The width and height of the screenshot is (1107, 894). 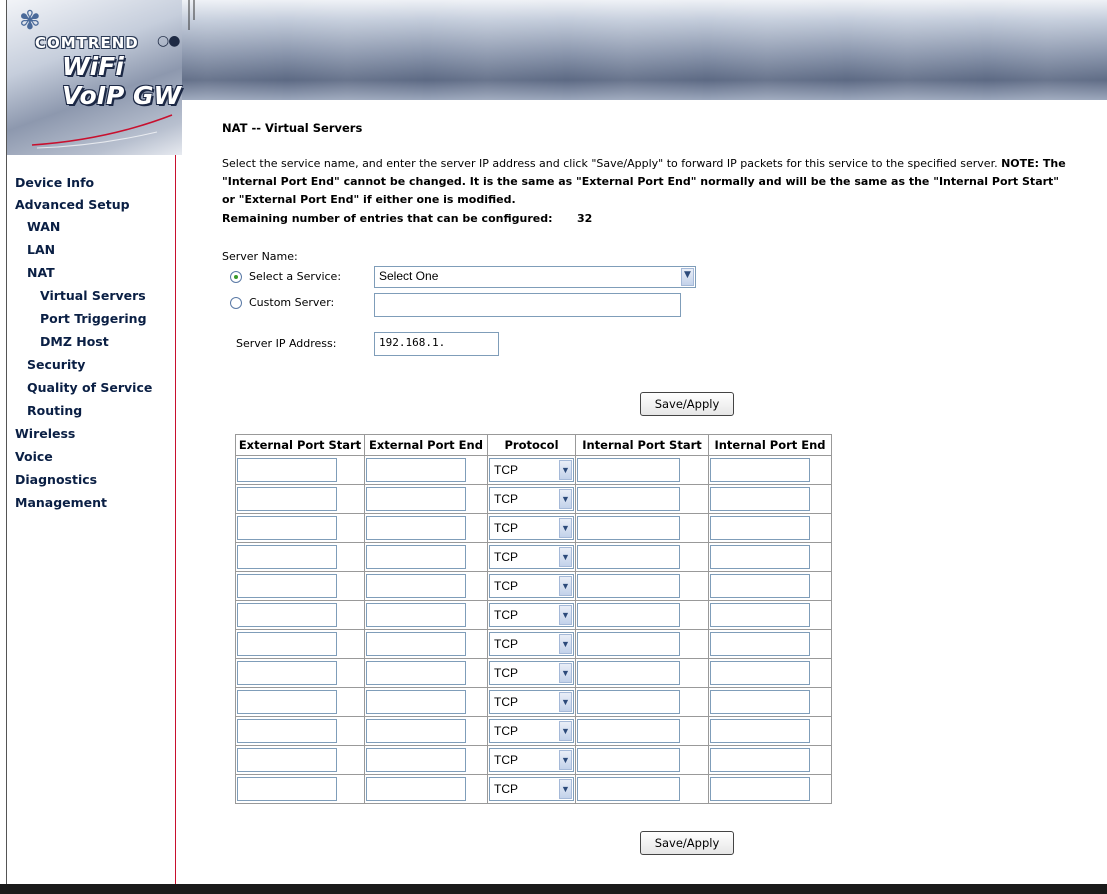 I want to click on server-ip-input: 192.168.1., so click(x=436, y=344).